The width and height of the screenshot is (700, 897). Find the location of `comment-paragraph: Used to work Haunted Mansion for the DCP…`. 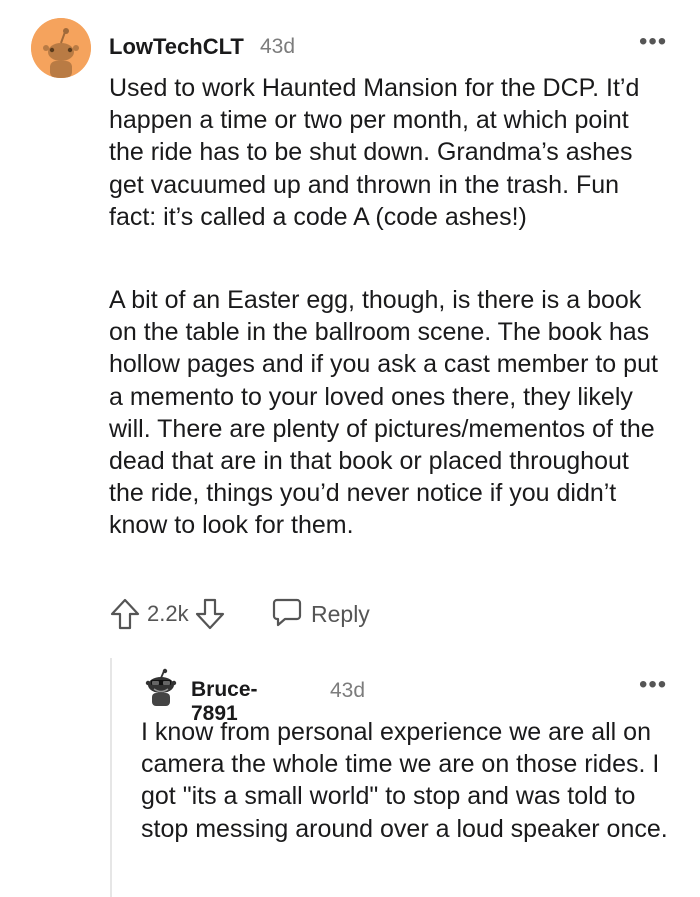

comment-paragraph: Used to work Haunted Mansion for the DCP… is located at coordinates (374, 152).